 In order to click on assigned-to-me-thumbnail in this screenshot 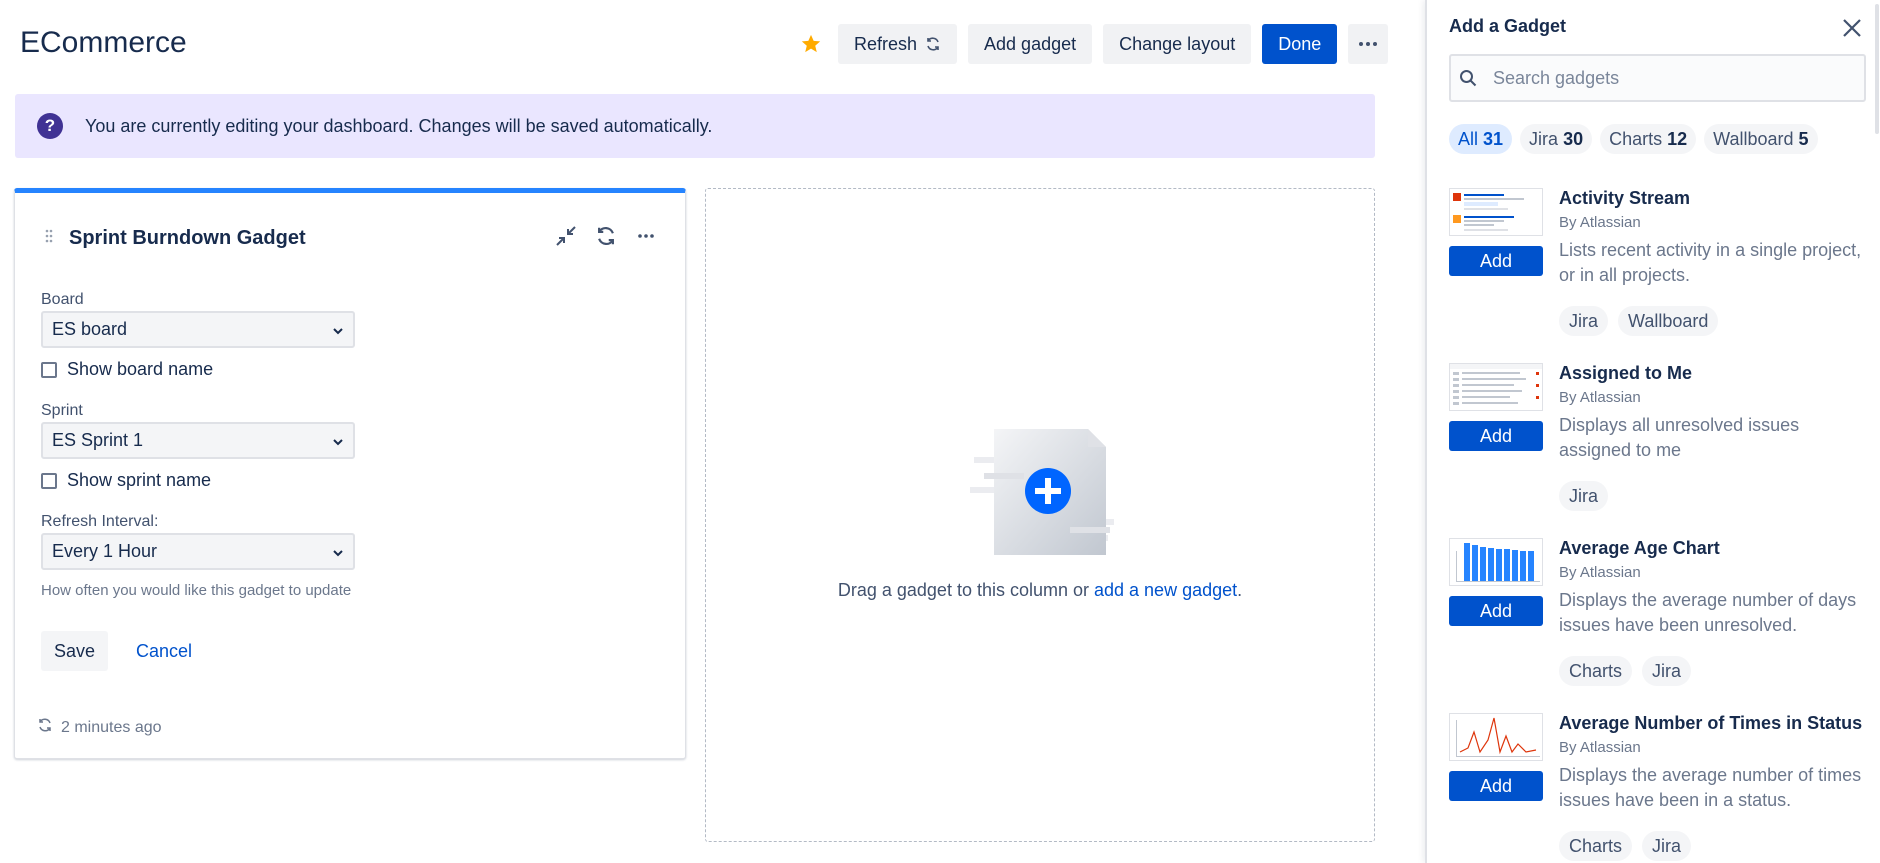, I will do `click(1496, 387)`.